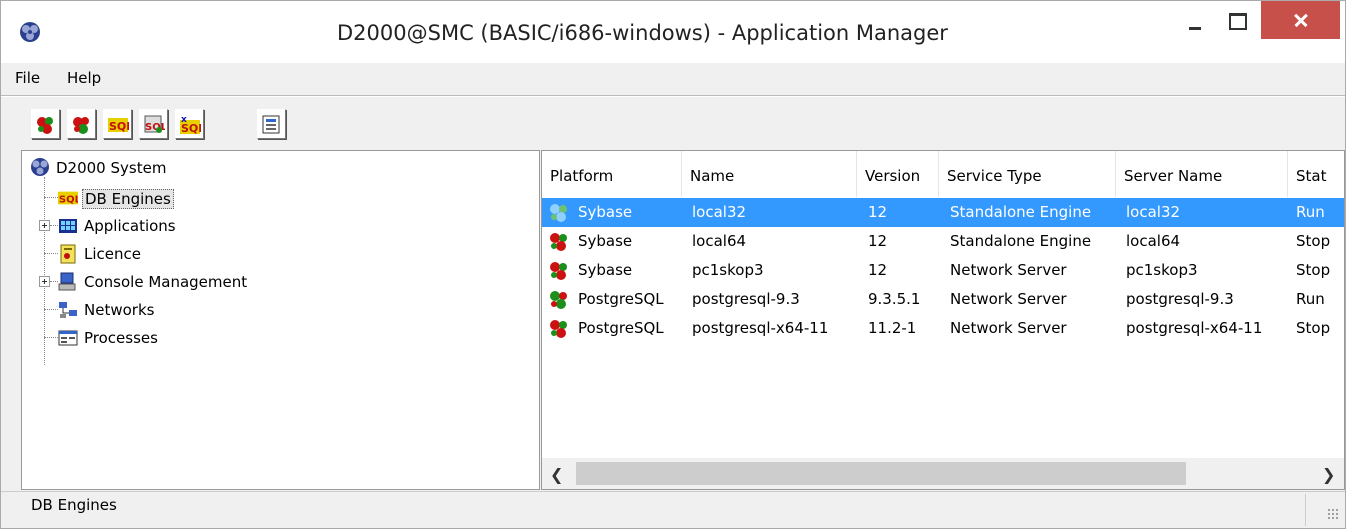 Image resolution: width=1346 pixels, height=529 pixels. What do you see at coordinates (898, 174) in the screenshot?
I see `column-header-version: Version` at bounding box center [898, 174].